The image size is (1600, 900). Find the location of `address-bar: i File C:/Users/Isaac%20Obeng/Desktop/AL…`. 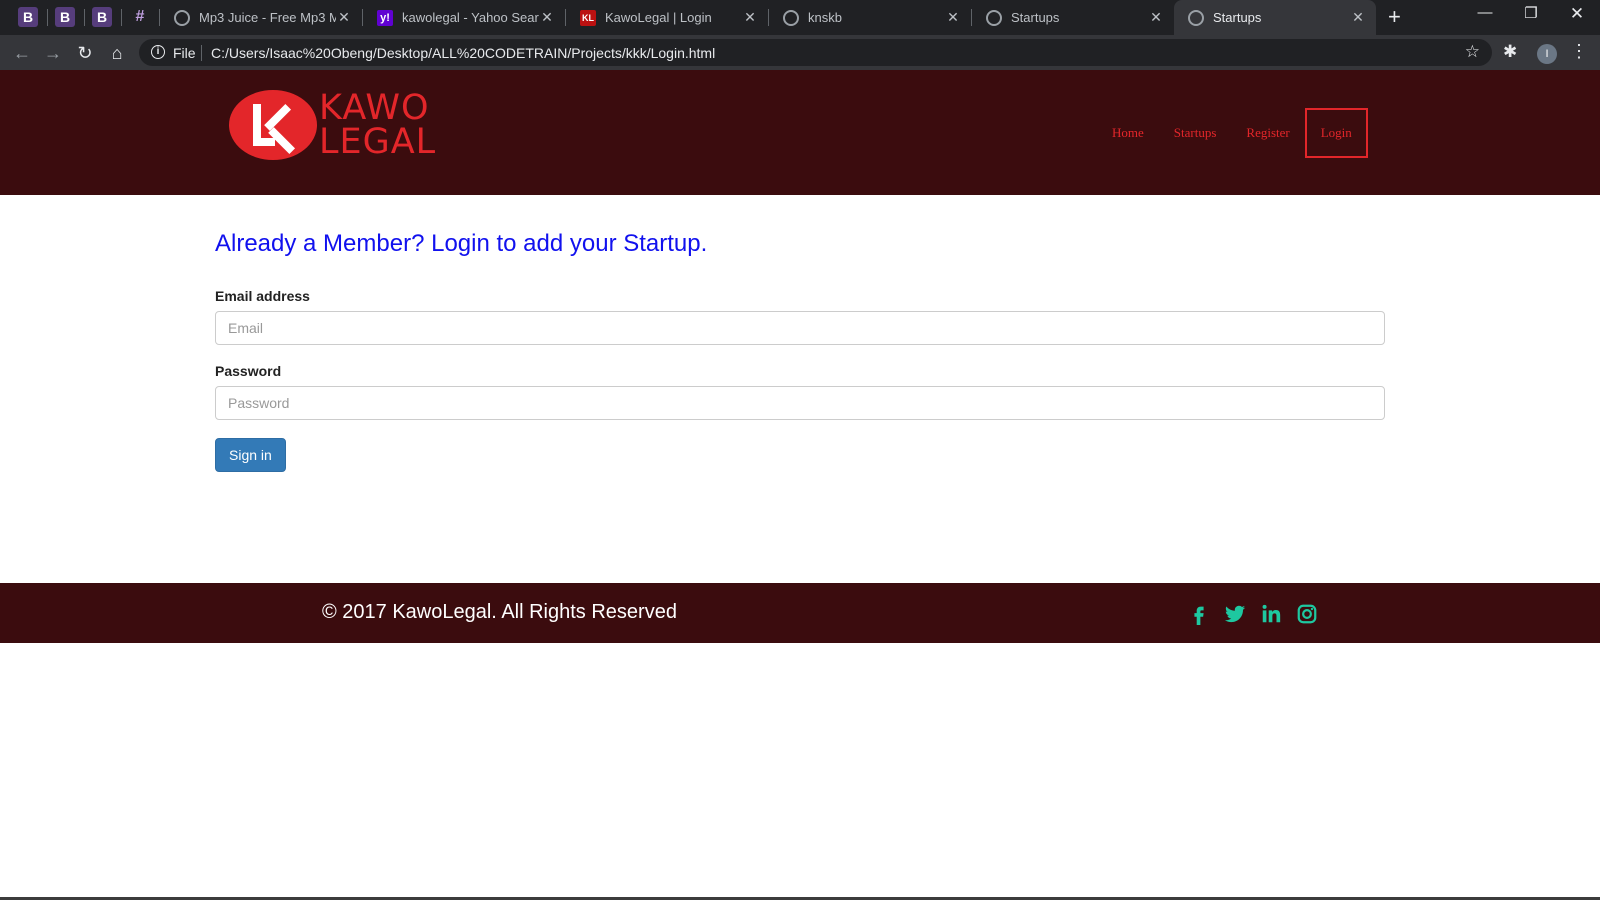

address-bar: i File C:/Users/Isaac%20Obeng/Desktop/AL… is located at coordinates (815, 52).